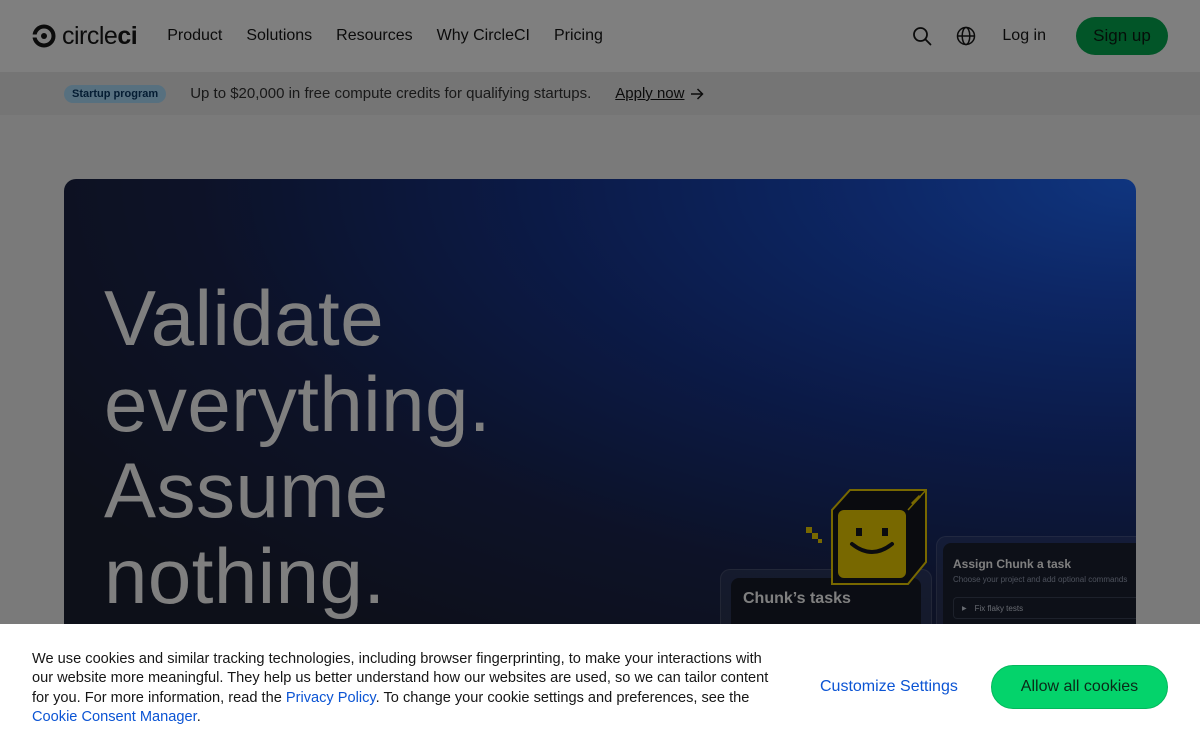 This screenshot has height=750, width=1200. I want to click on privacy-policy-link: Privacy Policy, so click(331, 698).